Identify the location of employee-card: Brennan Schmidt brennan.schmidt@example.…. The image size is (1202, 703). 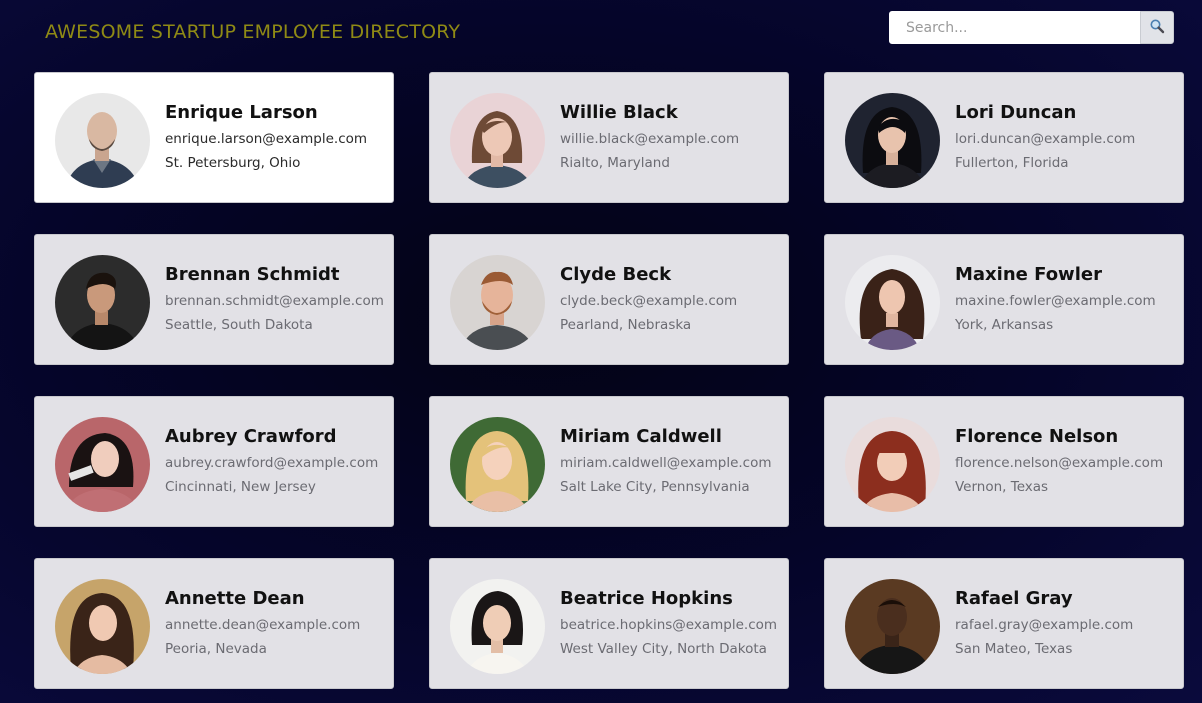
(214, 299).